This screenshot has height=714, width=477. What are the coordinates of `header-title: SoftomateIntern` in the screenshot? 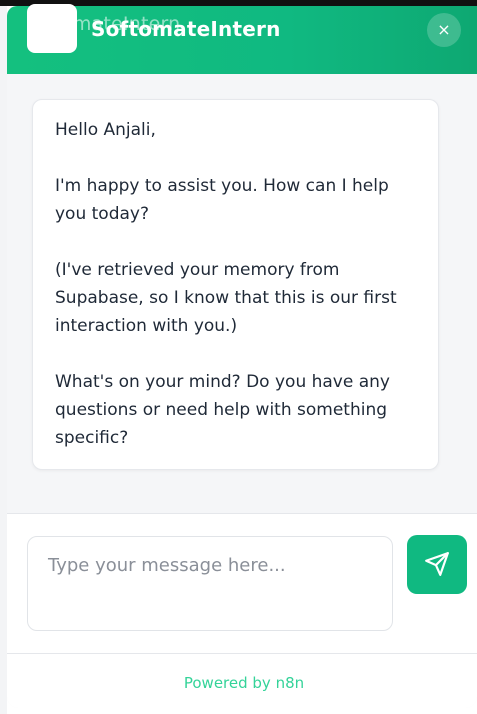 It's located at (186, 29).